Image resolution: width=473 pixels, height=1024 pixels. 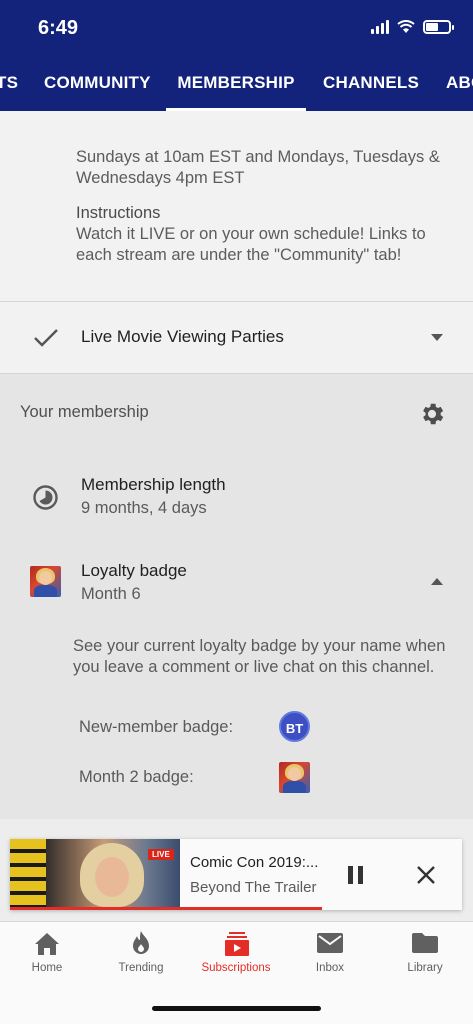 I want to click on tab-community: COMMUNITY, so click(x=97, y=85).